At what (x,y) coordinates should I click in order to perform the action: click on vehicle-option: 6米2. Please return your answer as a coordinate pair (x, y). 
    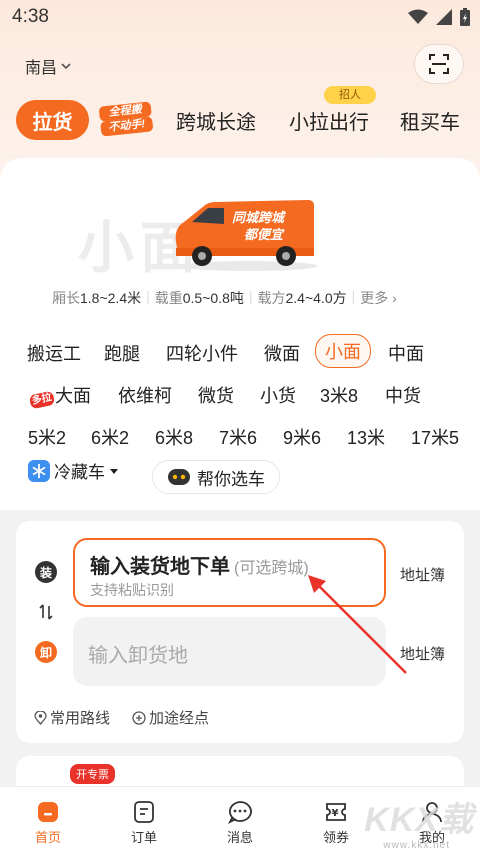
    Looking at the image, I should click on (110, 437).